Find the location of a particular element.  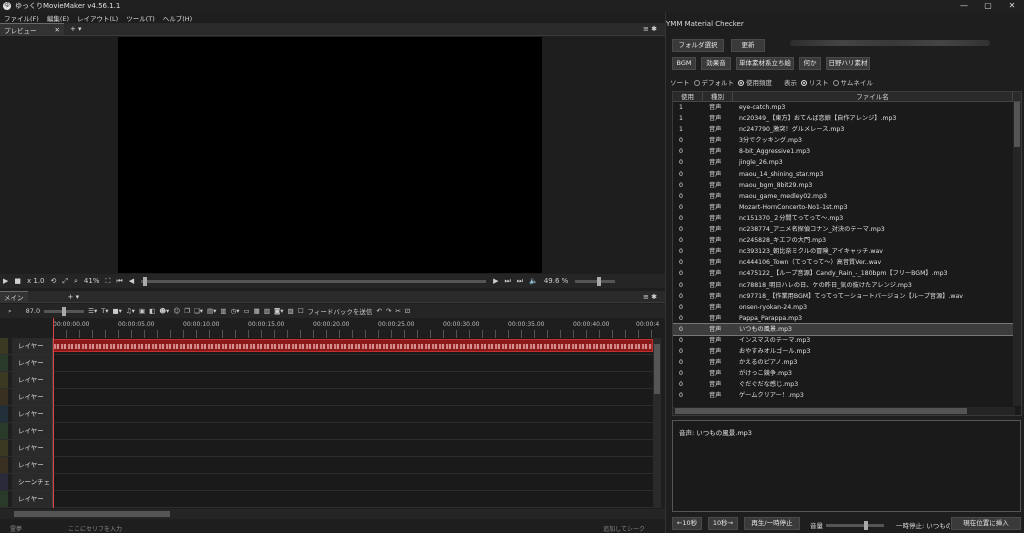

timeline-zoom-slider is located at coordinates (64, 311).